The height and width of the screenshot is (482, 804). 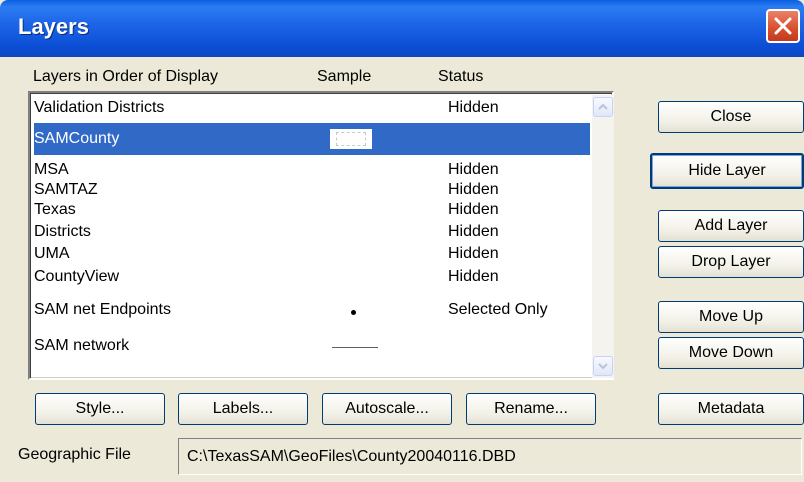 What do you see at coordinates (52, 253) in the screenshot?
I see `layer-name: UMA` at bounding box center [52, 253].